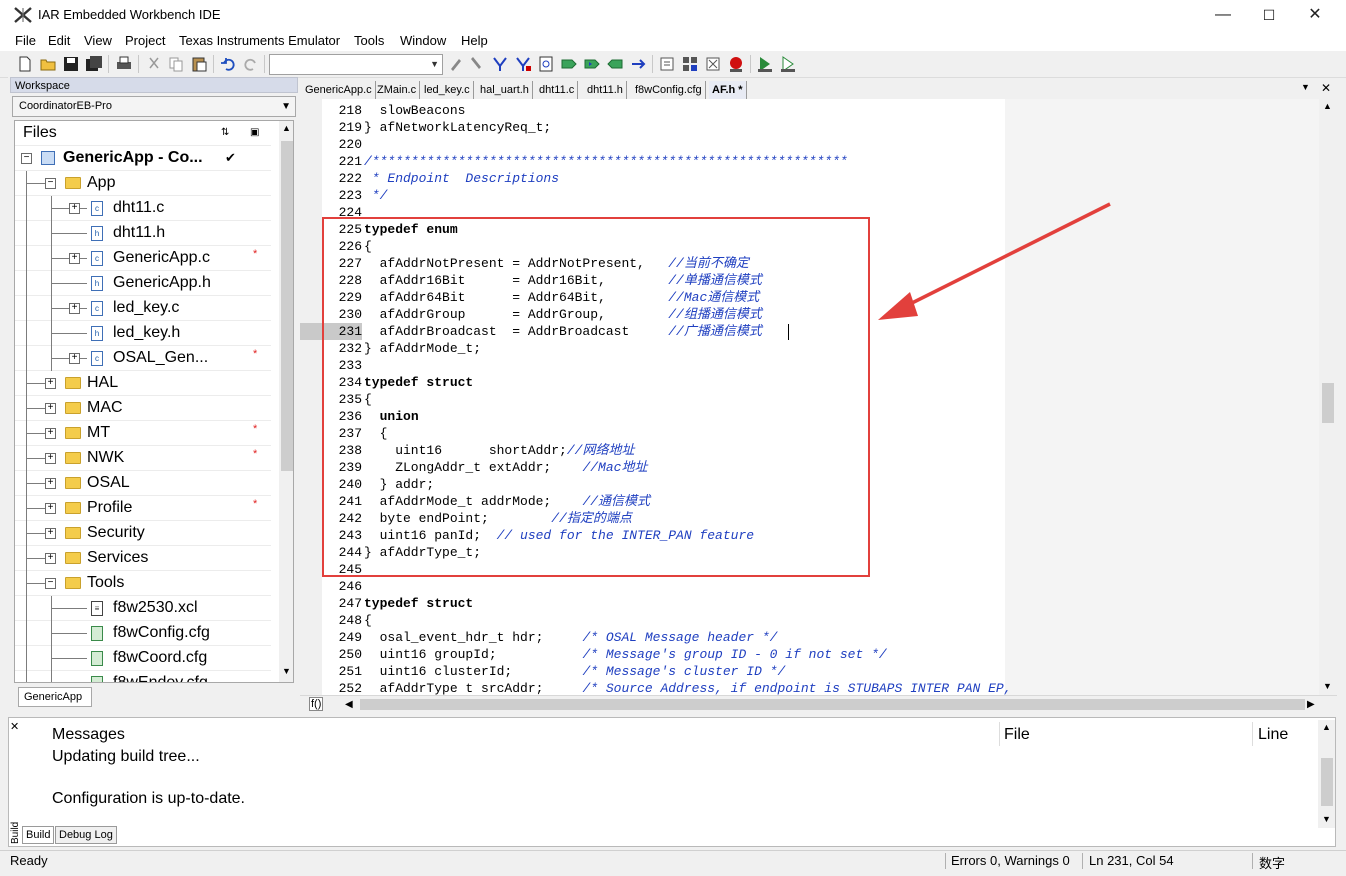  What do you see at coordinates (736, 64) in the screenshot?
I see `breakpoint-icon` at bounding box center [736, 64].